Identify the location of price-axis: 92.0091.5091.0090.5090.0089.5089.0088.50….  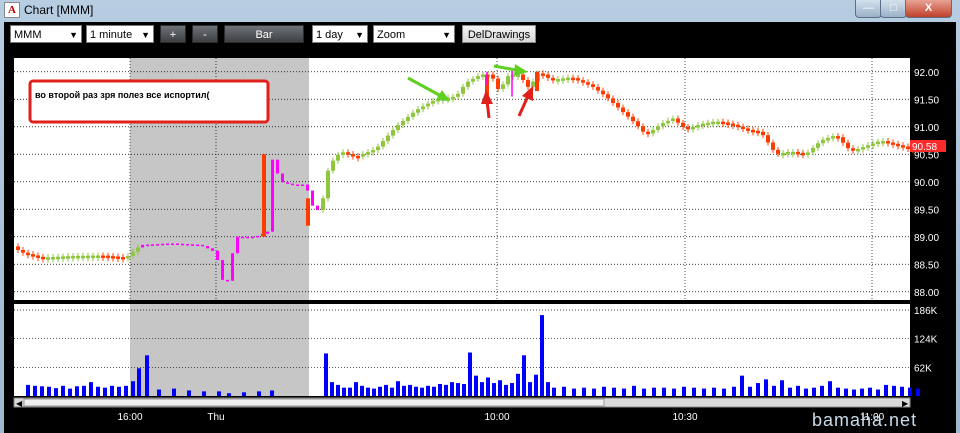
(926, 183).